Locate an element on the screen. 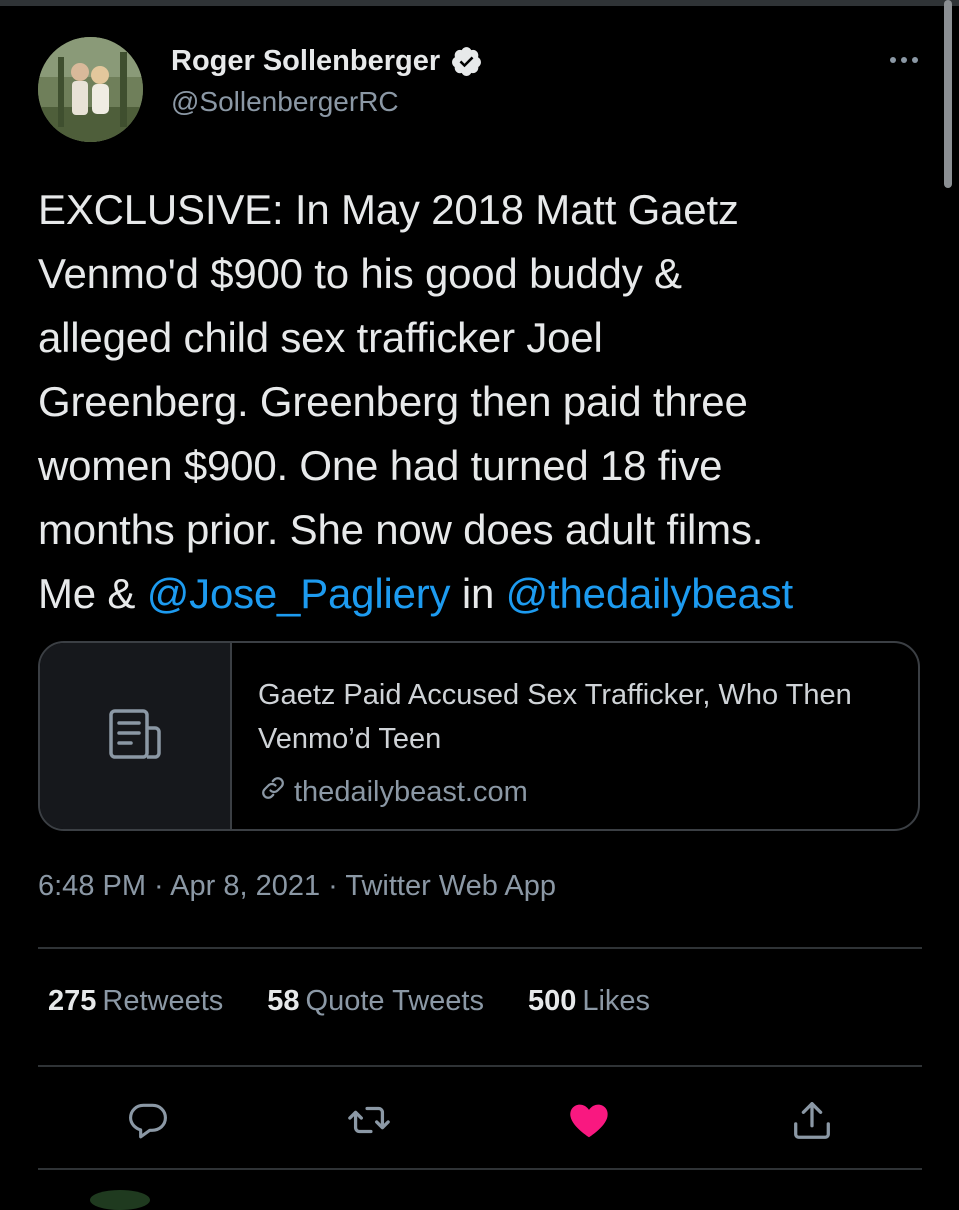  likes-count: 500 is located at coordinates (552, 1001).